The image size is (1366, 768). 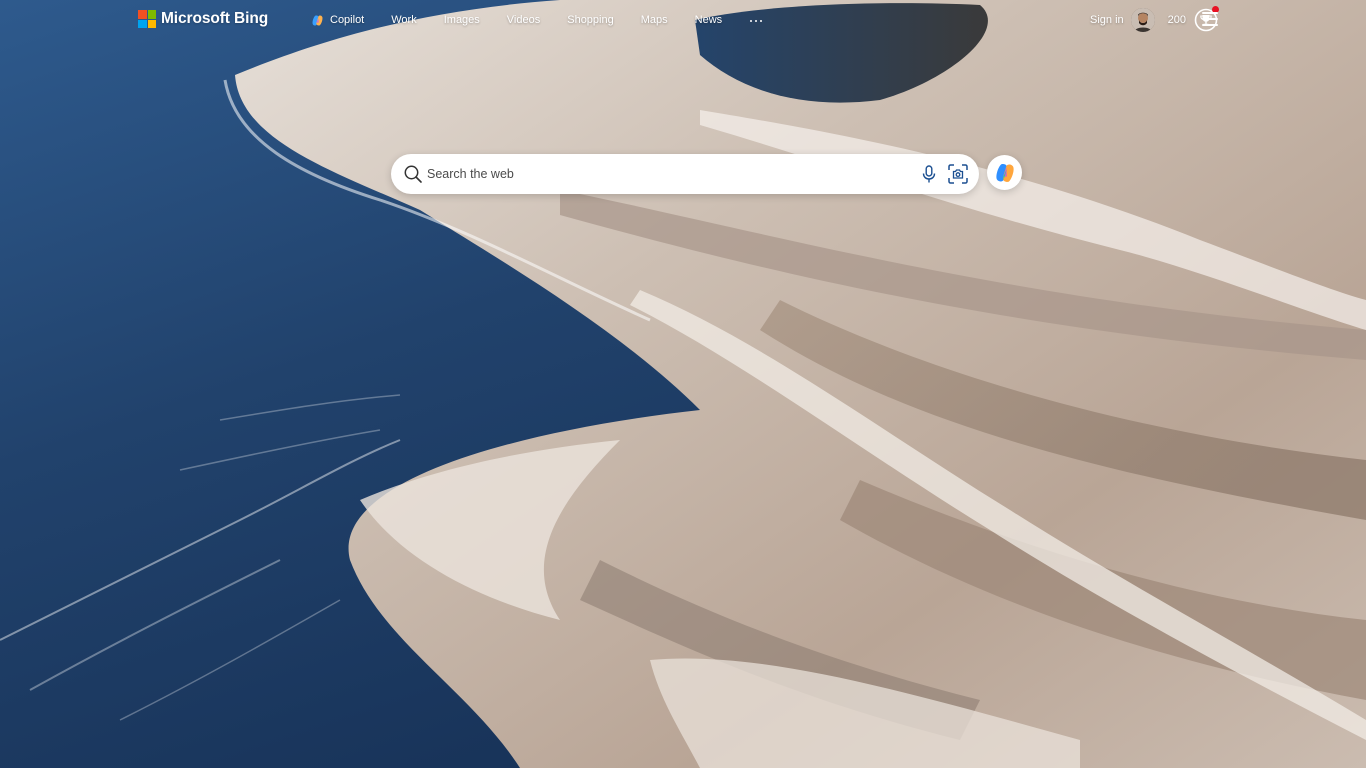 What do you see at coordinates (590, 20) in the screenshot?
I see `nav-item-shopping: Shopping` at bounding box center [590, 20].